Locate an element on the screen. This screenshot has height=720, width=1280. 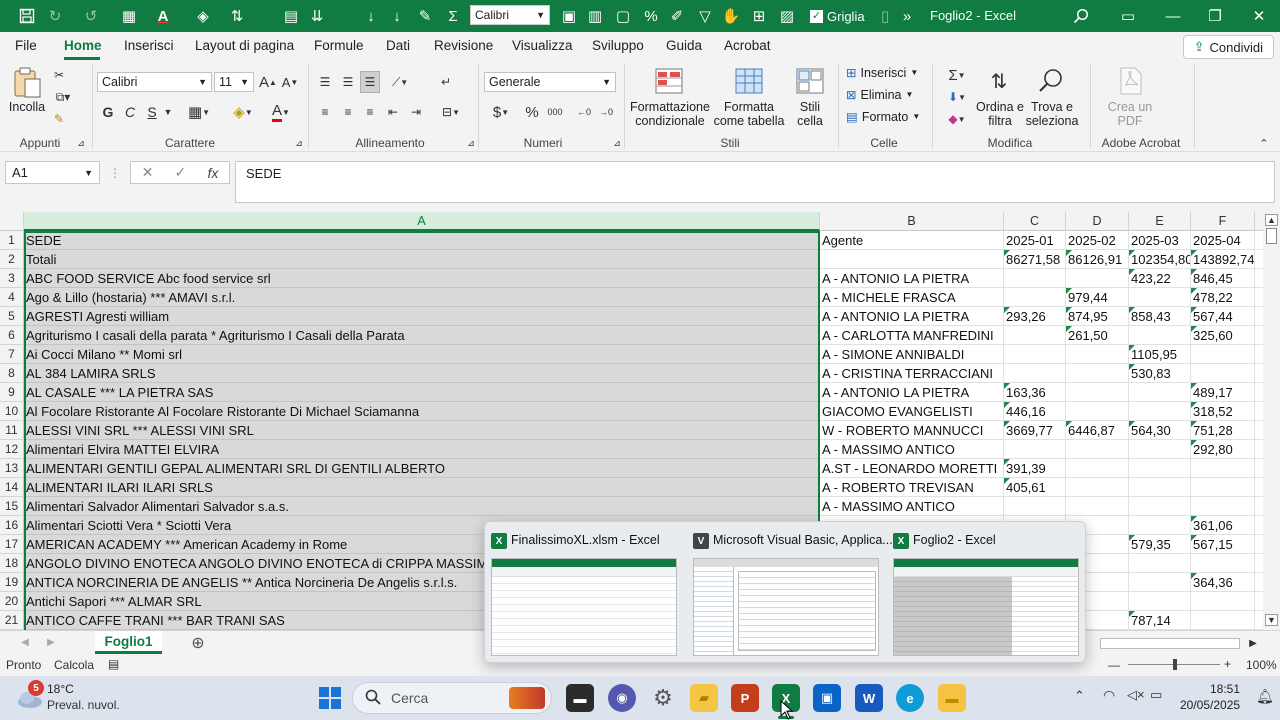
paste-icon is located at coordinates (27, 83).